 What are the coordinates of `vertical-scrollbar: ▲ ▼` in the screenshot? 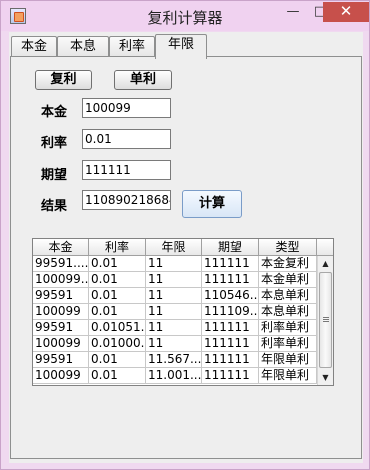 It's located at (325, 320).